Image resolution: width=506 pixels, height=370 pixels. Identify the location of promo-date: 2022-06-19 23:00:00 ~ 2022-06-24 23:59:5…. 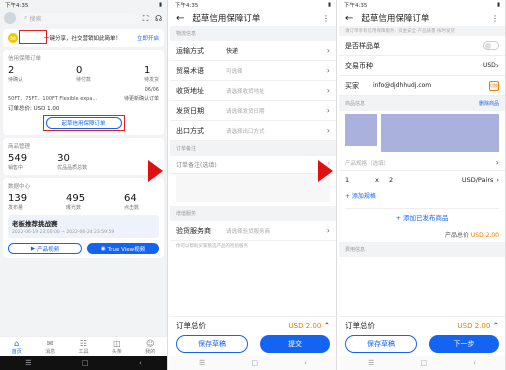
(63, 232).